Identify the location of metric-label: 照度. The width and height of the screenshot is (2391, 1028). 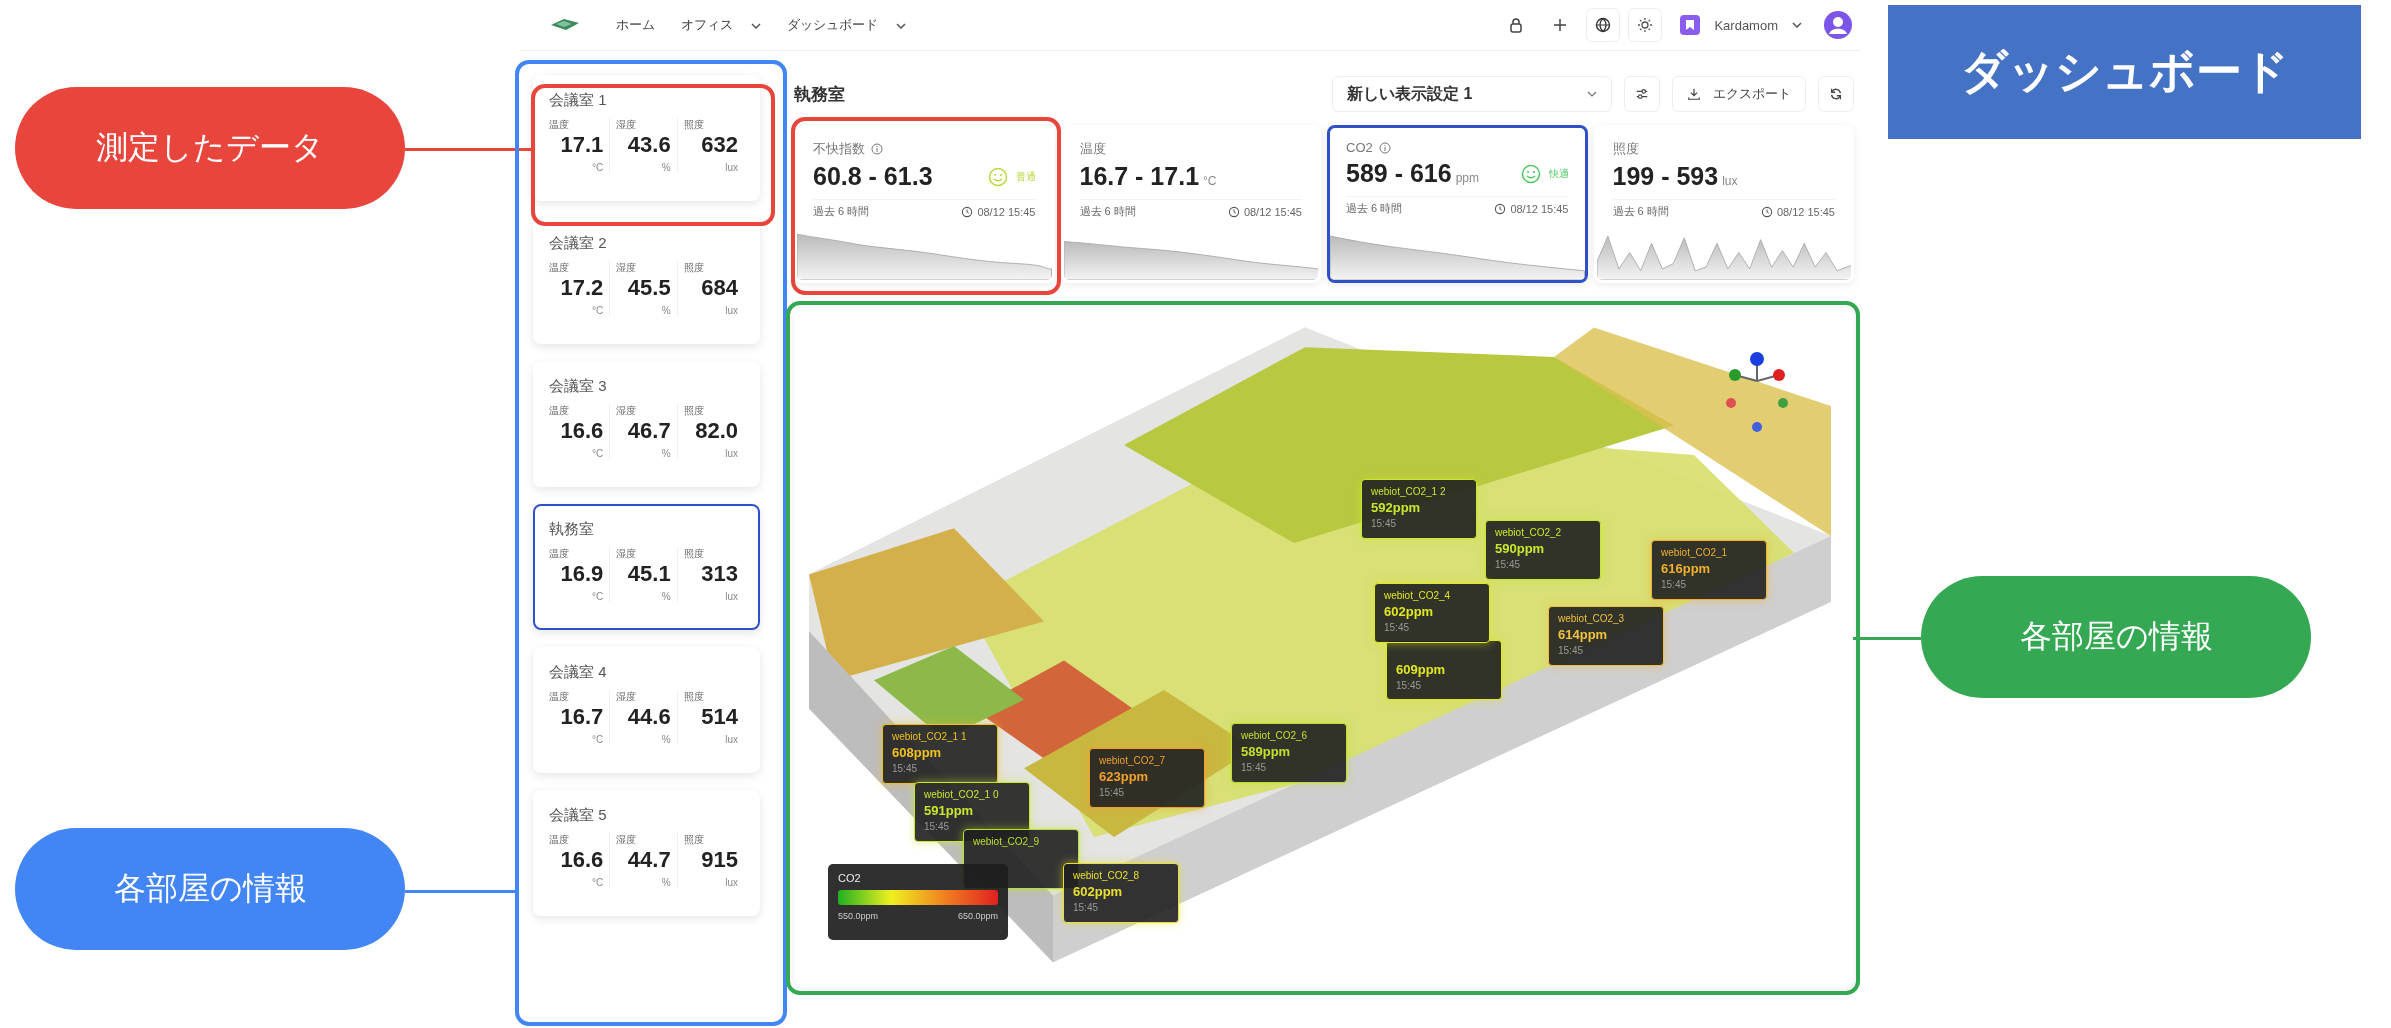
(1625, 149).